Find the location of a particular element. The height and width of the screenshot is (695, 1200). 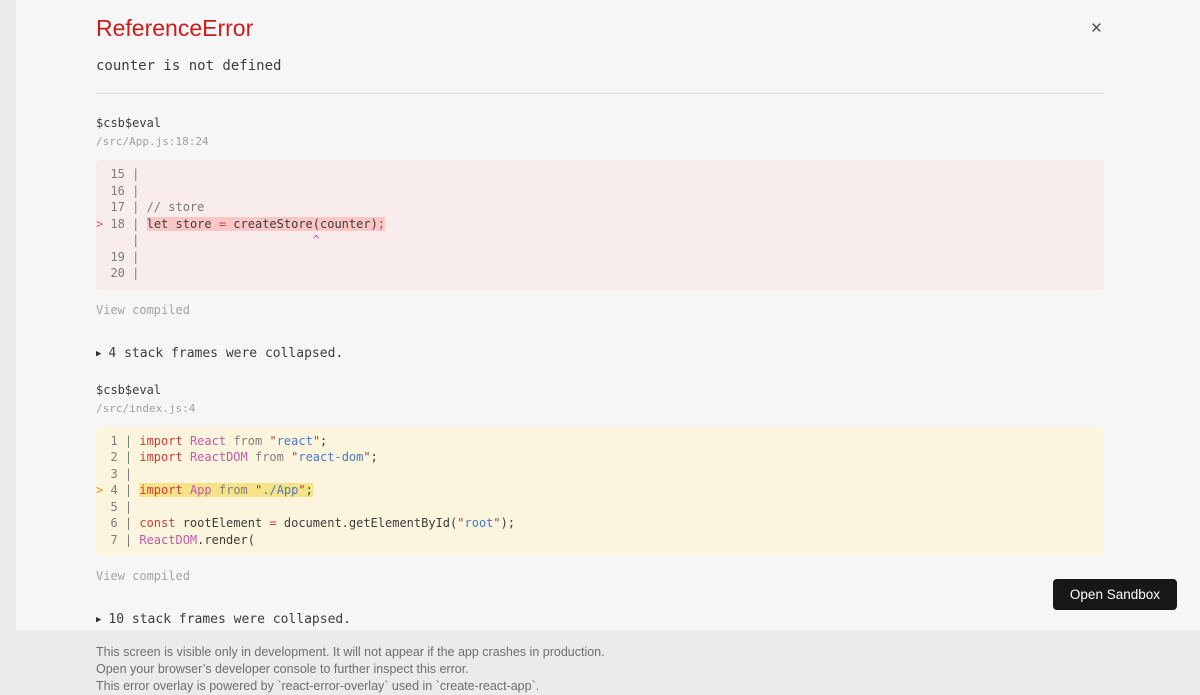

overlay-header: ReferenceError × is located at coordinates (600, 27).